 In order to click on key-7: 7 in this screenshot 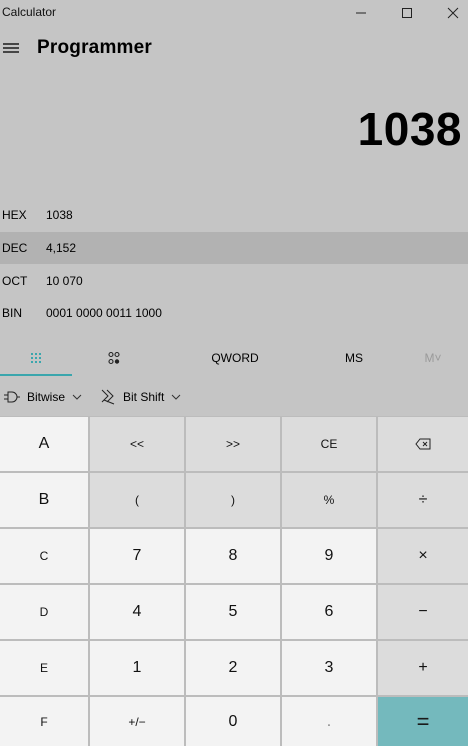, I will do `click(137, 556)`.